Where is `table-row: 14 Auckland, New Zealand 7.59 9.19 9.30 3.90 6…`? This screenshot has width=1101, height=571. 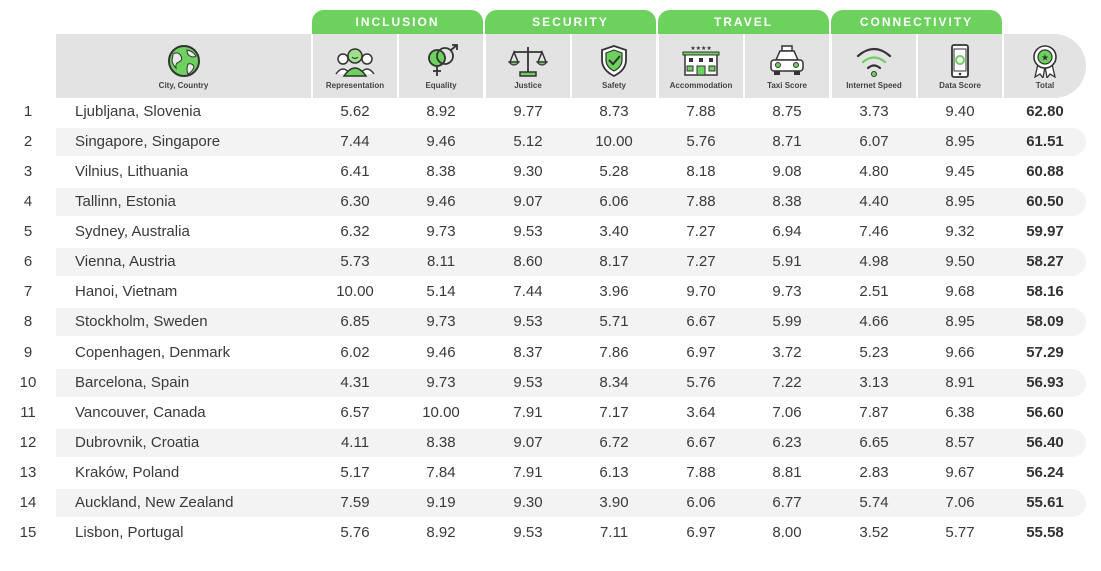 table-row: 14 Auckland, New Zealand 7.59 9.19 9.30 3.90 6… is located at coordinates (550, 502).